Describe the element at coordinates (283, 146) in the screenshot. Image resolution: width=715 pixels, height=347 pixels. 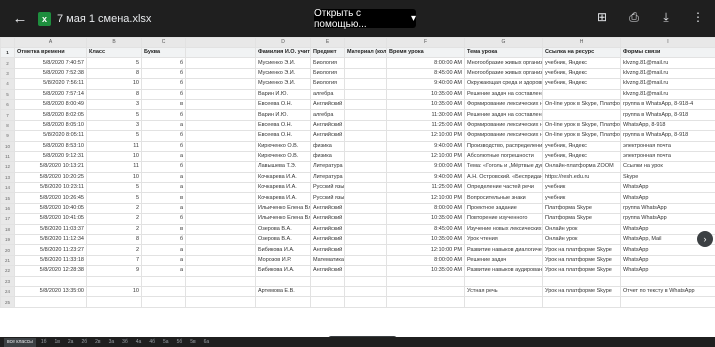
I see `table-cell: Кирюченко О.В.` at that location.